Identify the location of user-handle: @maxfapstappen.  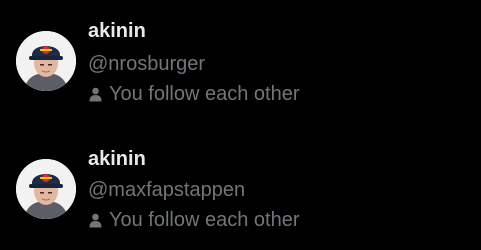
(166, 190).